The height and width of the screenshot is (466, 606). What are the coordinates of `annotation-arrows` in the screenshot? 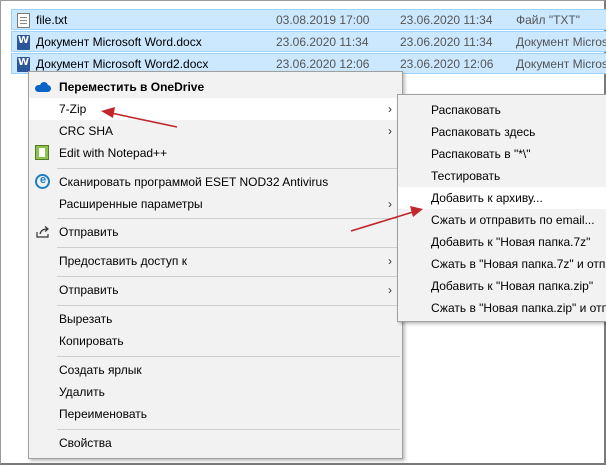 It's located at (262, 169).